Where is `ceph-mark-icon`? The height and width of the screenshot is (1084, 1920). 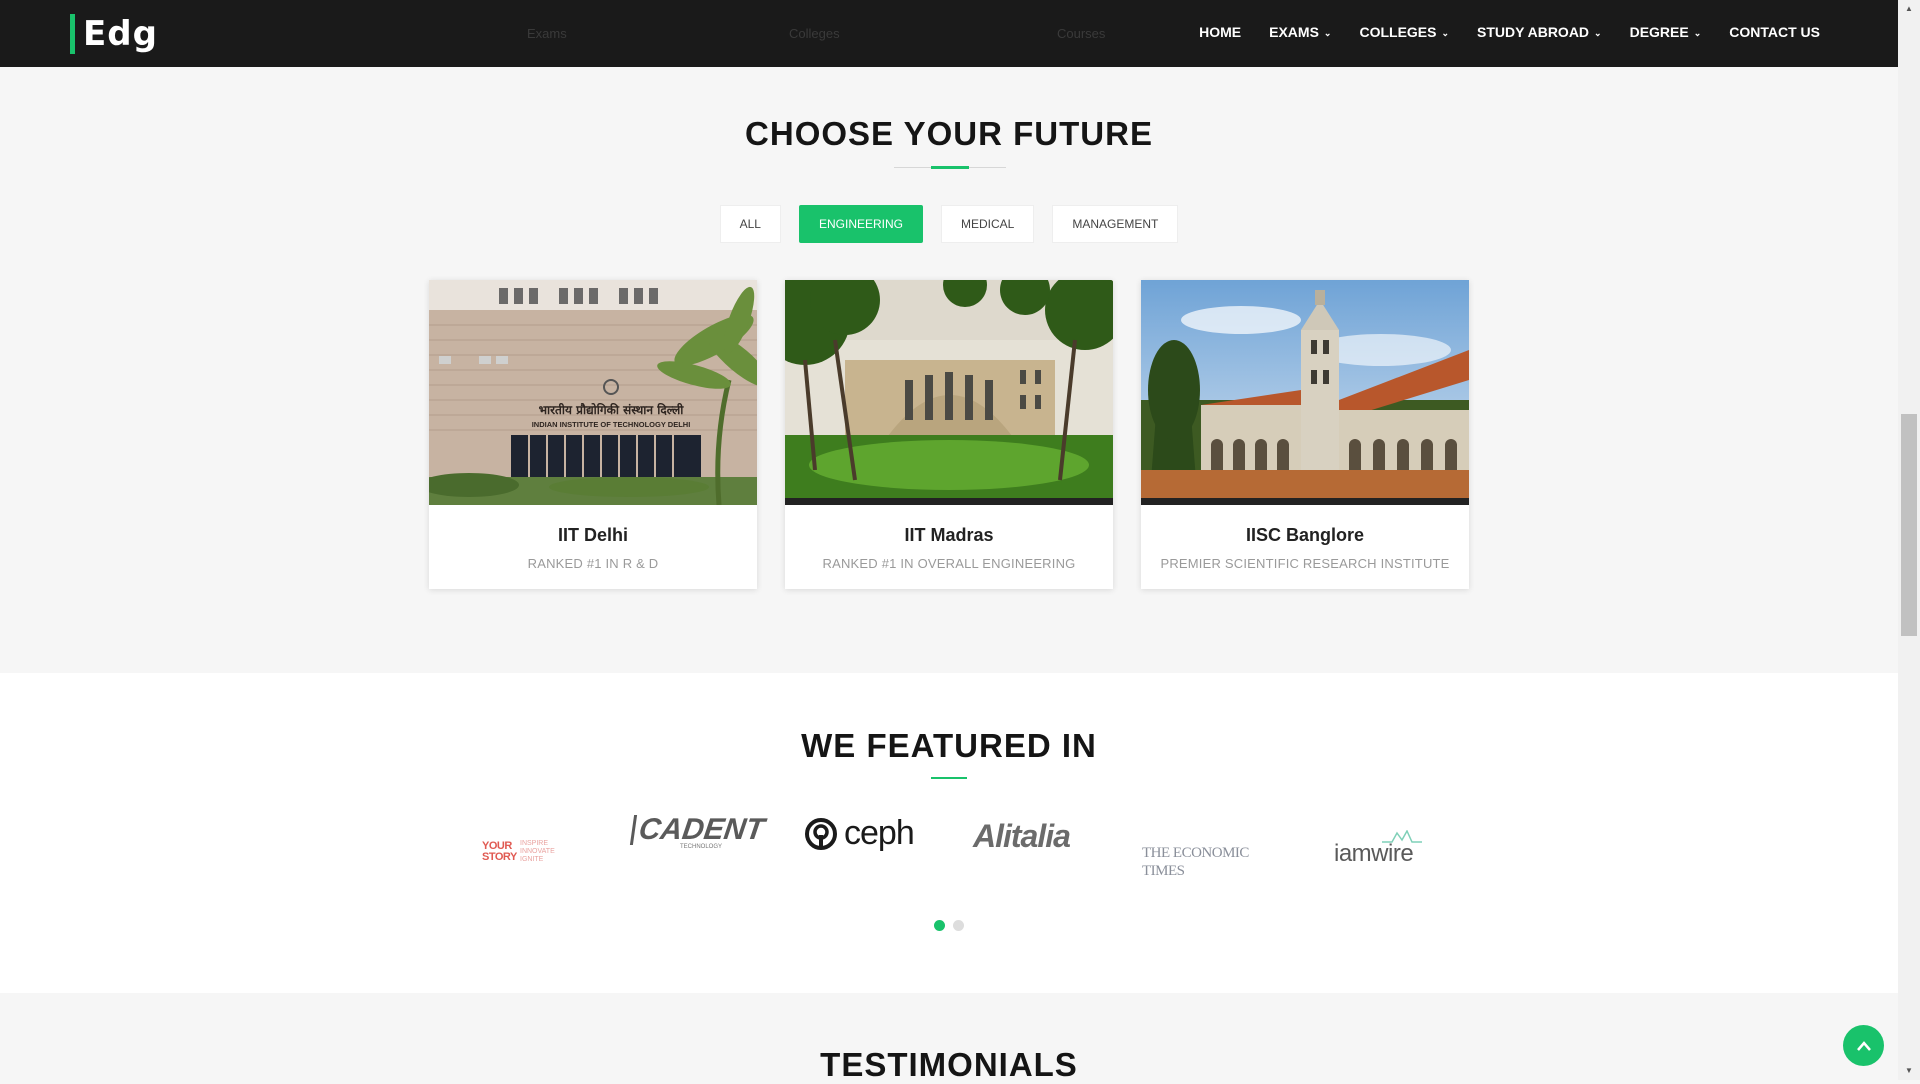 ceph-mark-icon is located at coordinates (821, 833).